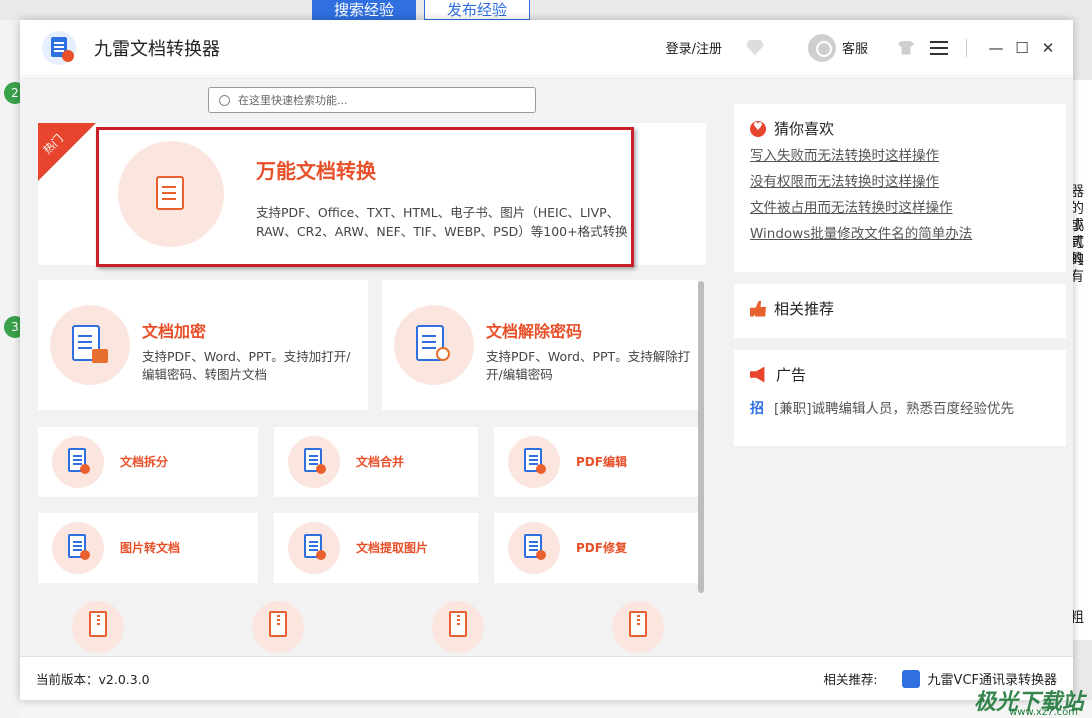  Describe the element at coordinates (996, 48) in the screenshot. I see `minimize-button: —` at that location.